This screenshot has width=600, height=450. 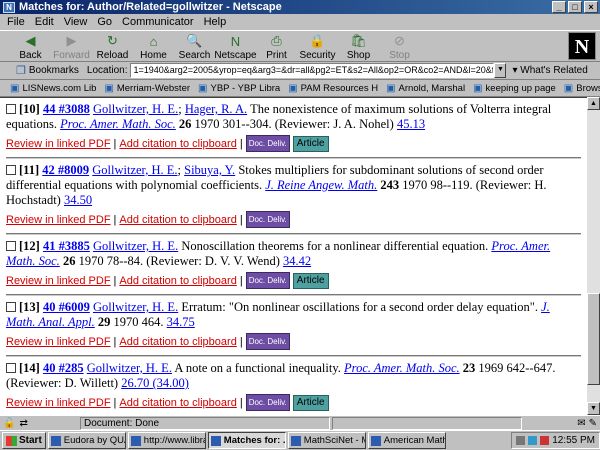 What do you see at coordinates (581, 423) in the screenshot?
I see `mail-icon: ✉` at bounding box center [581, 423].